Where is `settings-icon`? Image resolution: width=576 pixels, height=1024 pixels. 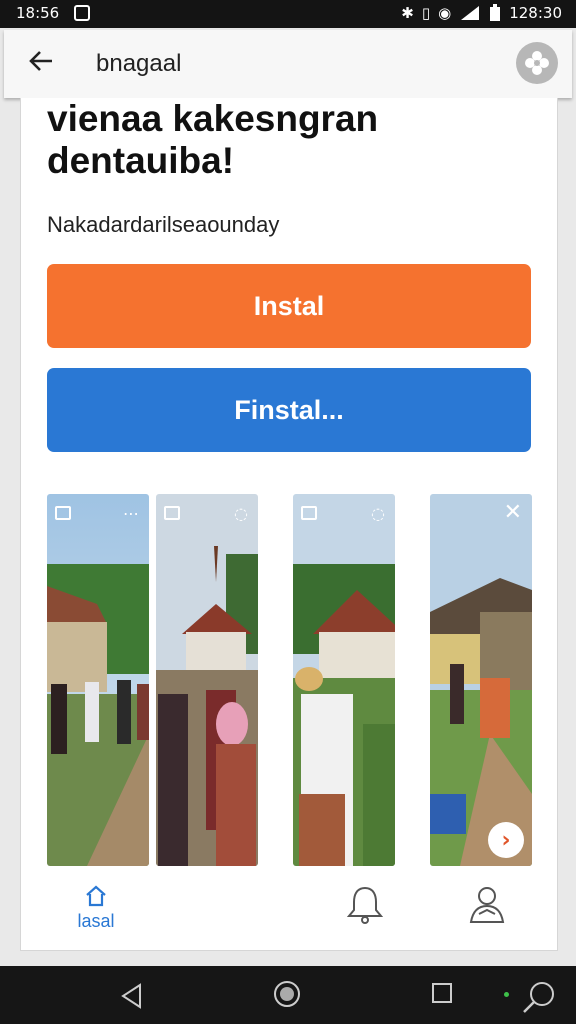
settings-icon is located at coordinates (537, 63).